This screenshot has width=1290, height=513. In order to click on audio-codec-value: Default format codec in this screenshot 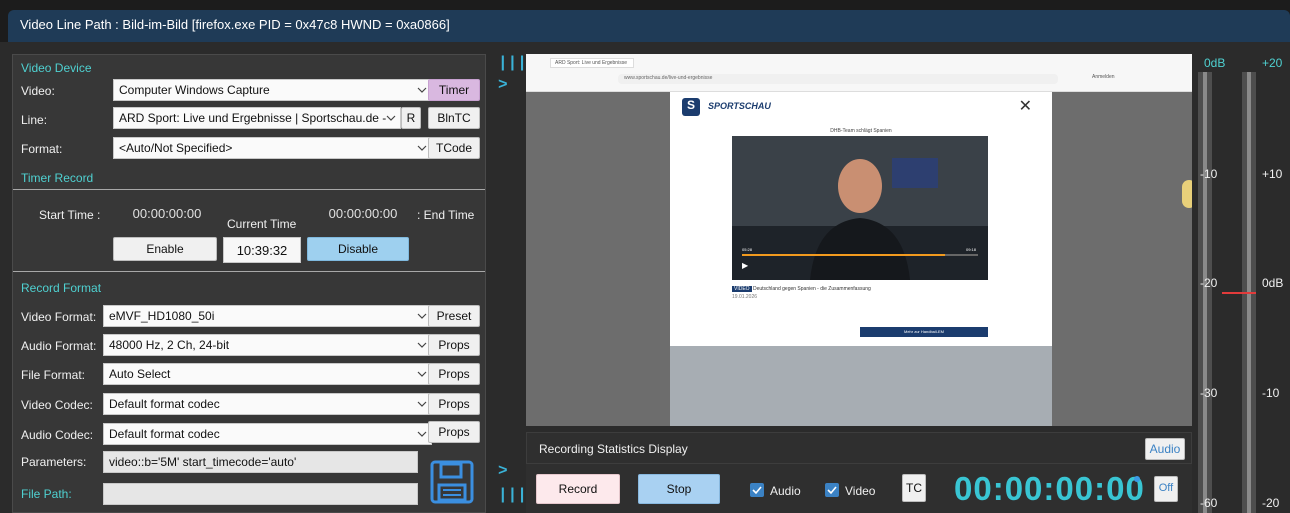, I will do `click(164, 434)`.